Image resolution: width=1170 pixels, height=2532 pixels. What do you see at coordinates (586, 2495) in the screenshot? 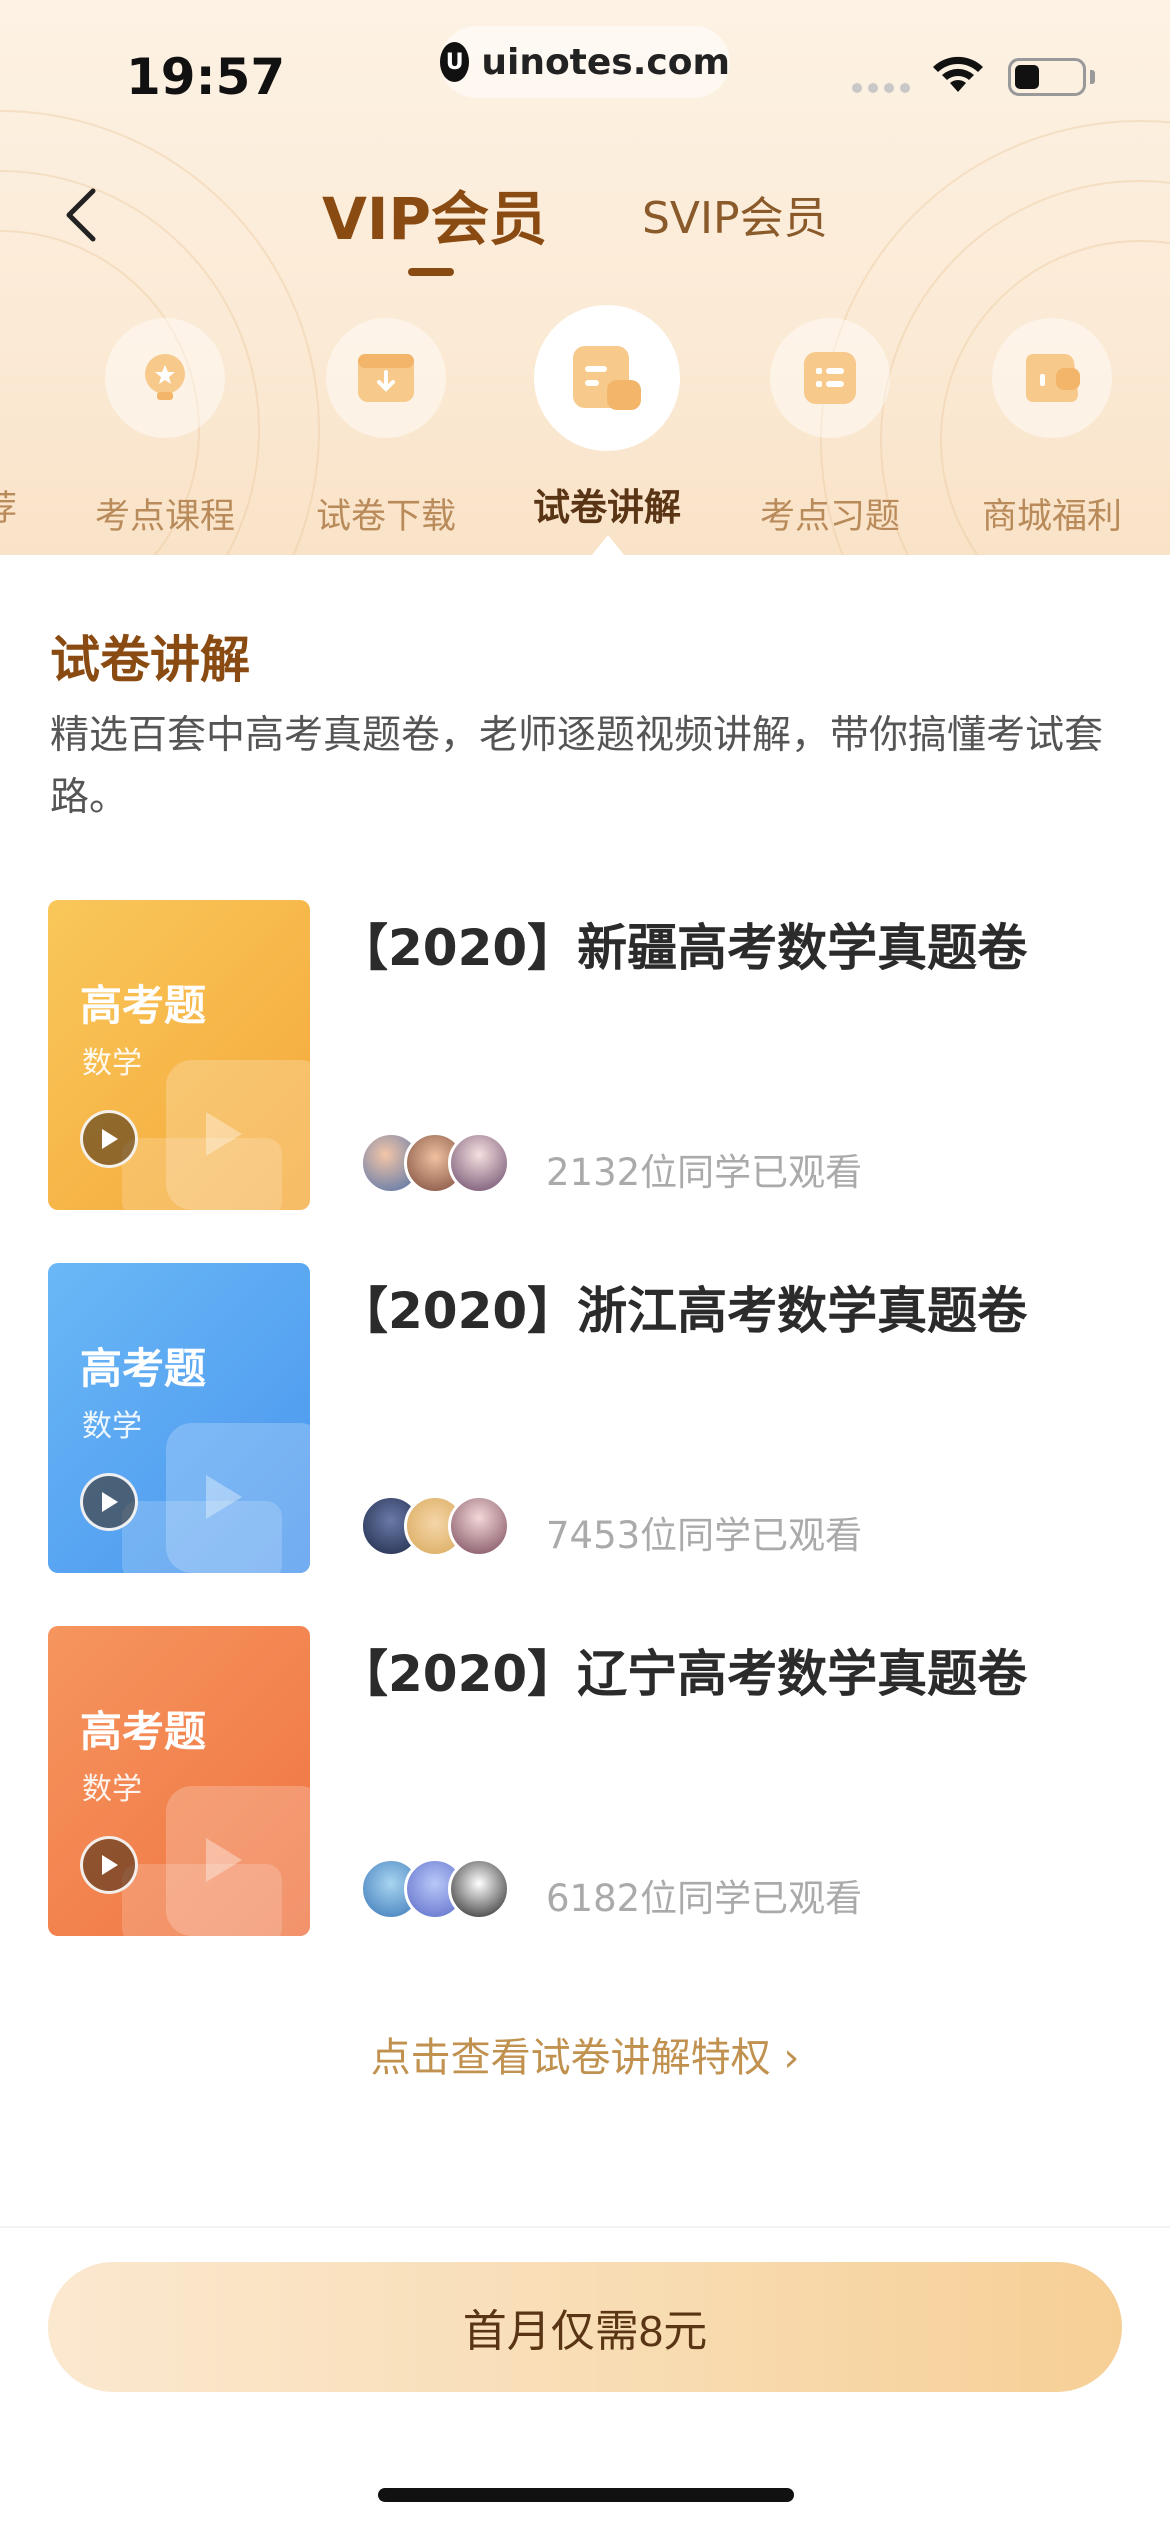
I see `home-indicator` at bounding box center [586, 2495].